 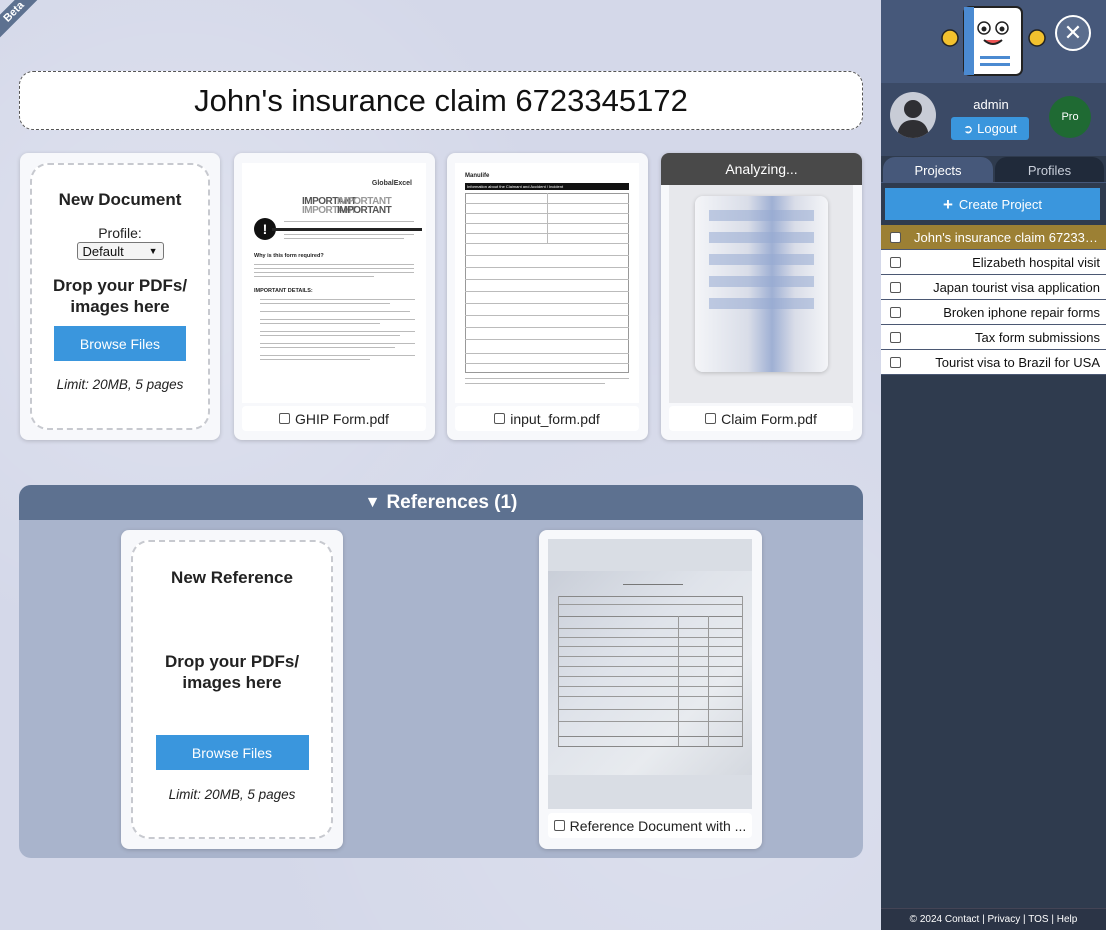 I want to click on project-name: Japan tourist visa application, so click(x=1016, y=287).